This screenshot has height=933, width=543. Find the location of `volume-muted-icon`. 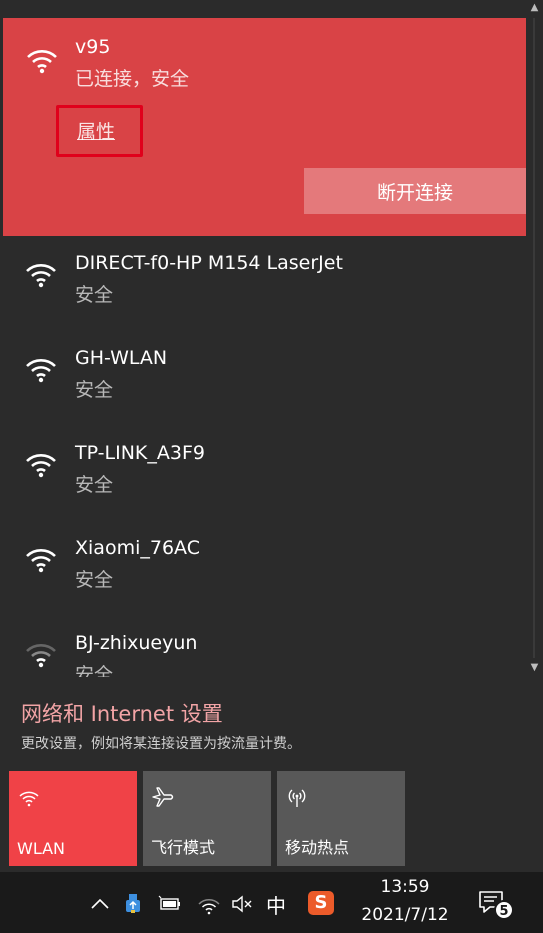

volume-muted-icon is located at coordinates (242, 904).